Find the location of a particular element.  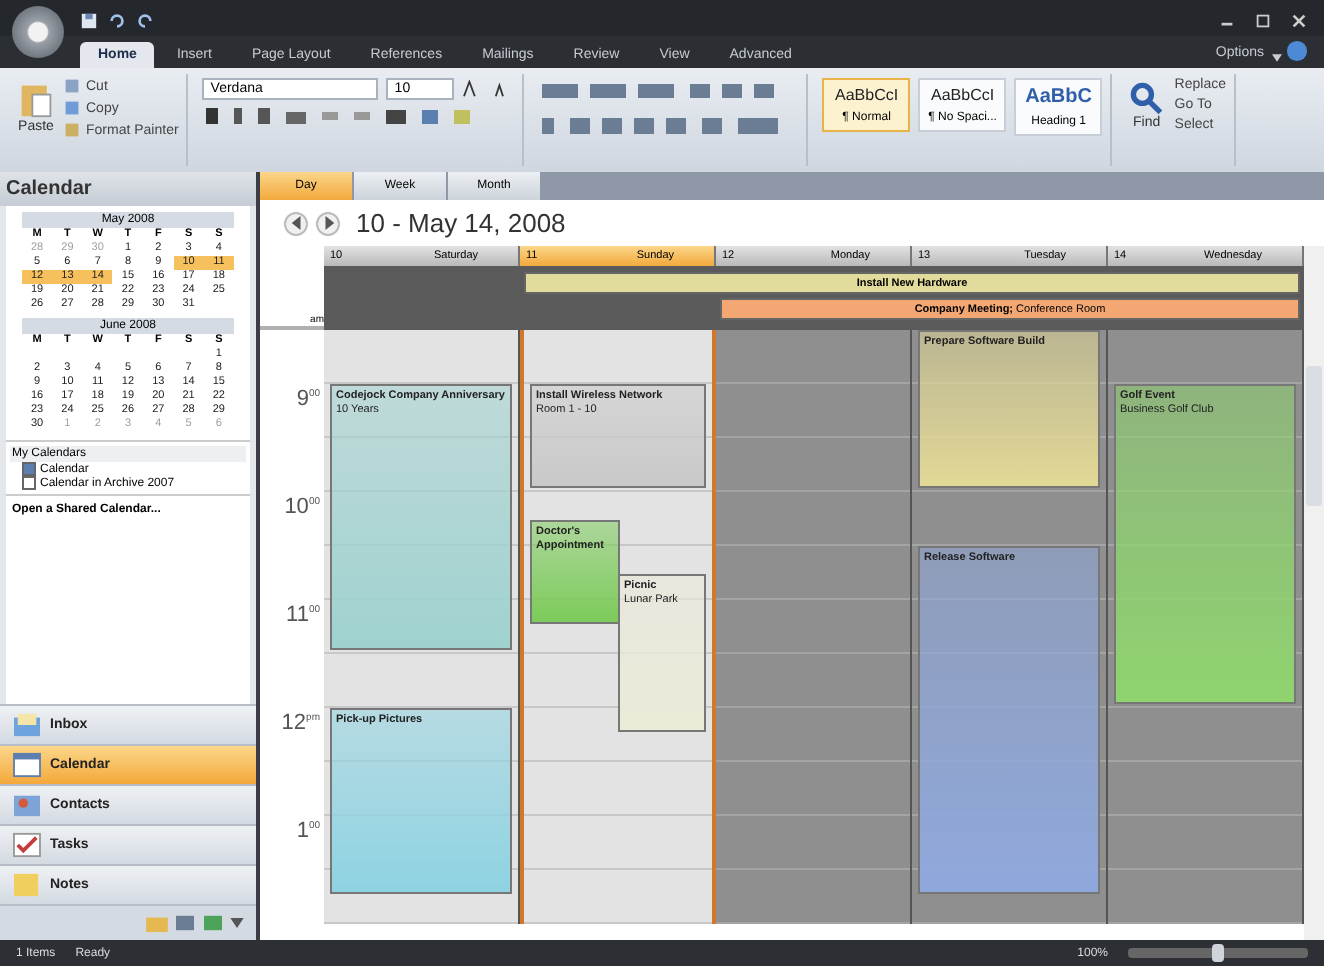

help-icon is located at coordinates (1297, 51).